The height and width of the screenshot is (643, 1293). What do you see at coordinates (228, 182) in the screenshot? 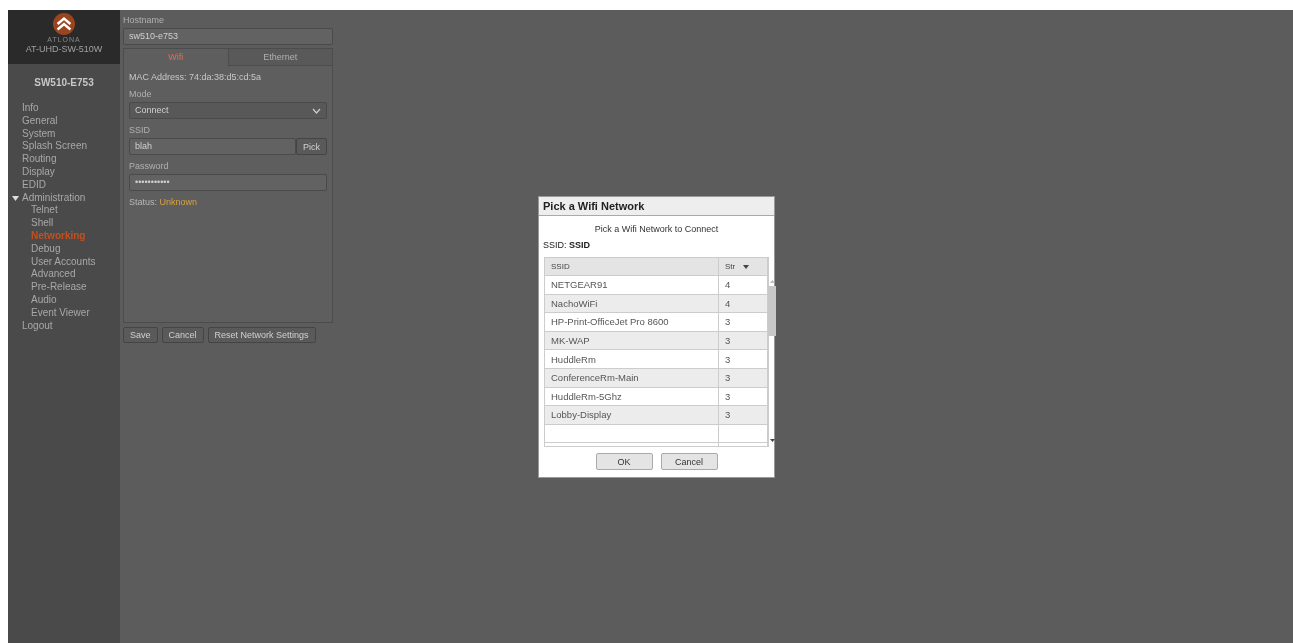
I see `password-field: •••••••••••` at bounding box center [228, 182].